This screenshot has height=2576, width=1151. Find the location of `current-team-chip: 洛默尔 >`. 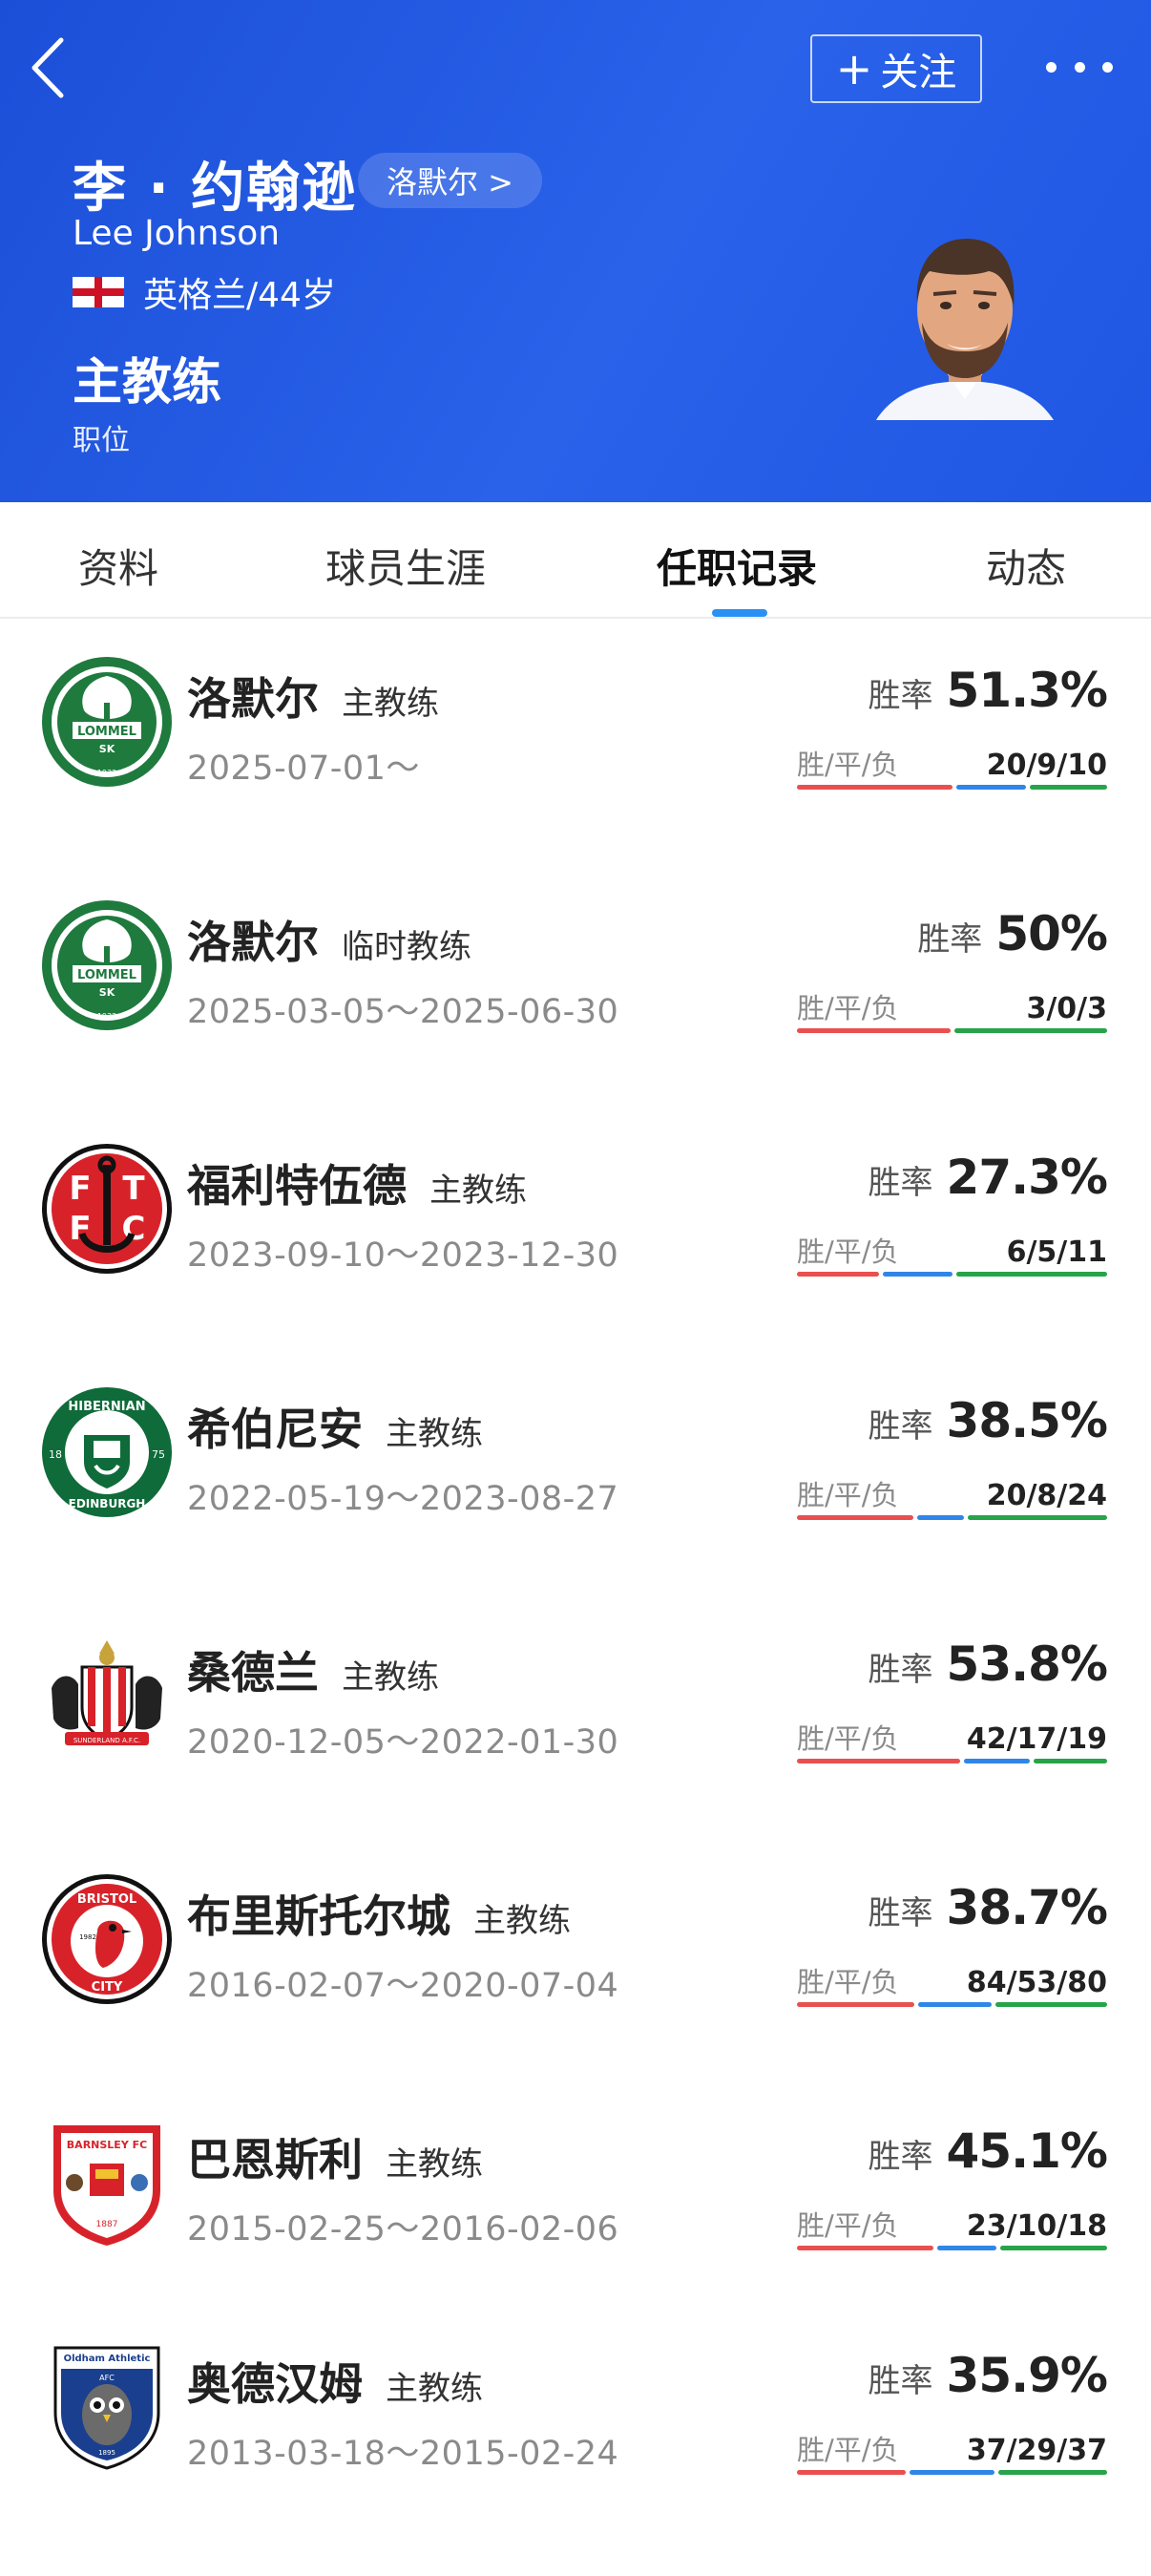

current-team-chip: 洛默尔 > is located at coordinates (450, 180).